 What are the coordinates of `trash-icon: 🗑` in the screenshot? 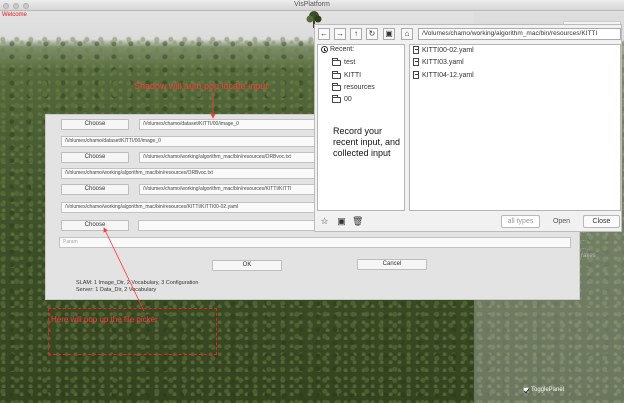 It's located at (357, 221).